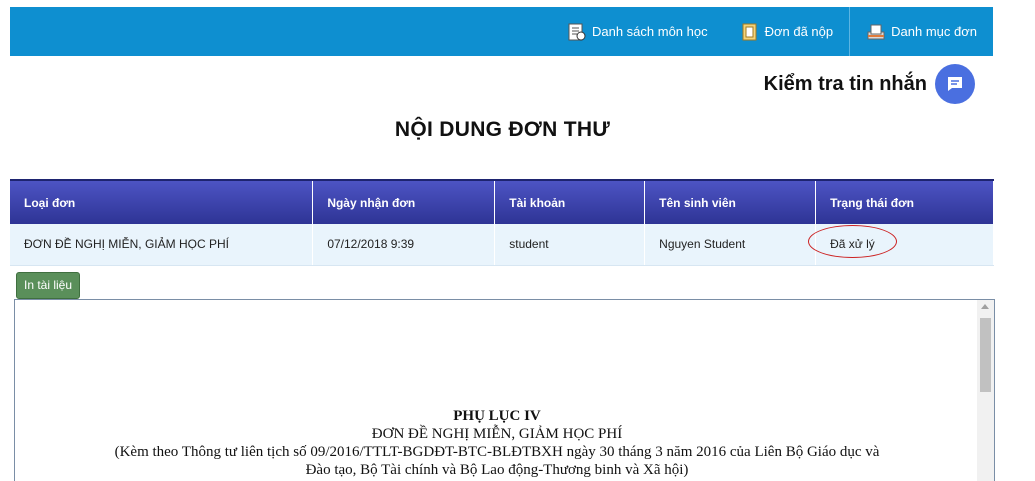  What do you see at coordinates (934, 31) in the screenshot?
I see `nav-form-catalog-label: Danh mục đơn` at bounding box center [934, 31].